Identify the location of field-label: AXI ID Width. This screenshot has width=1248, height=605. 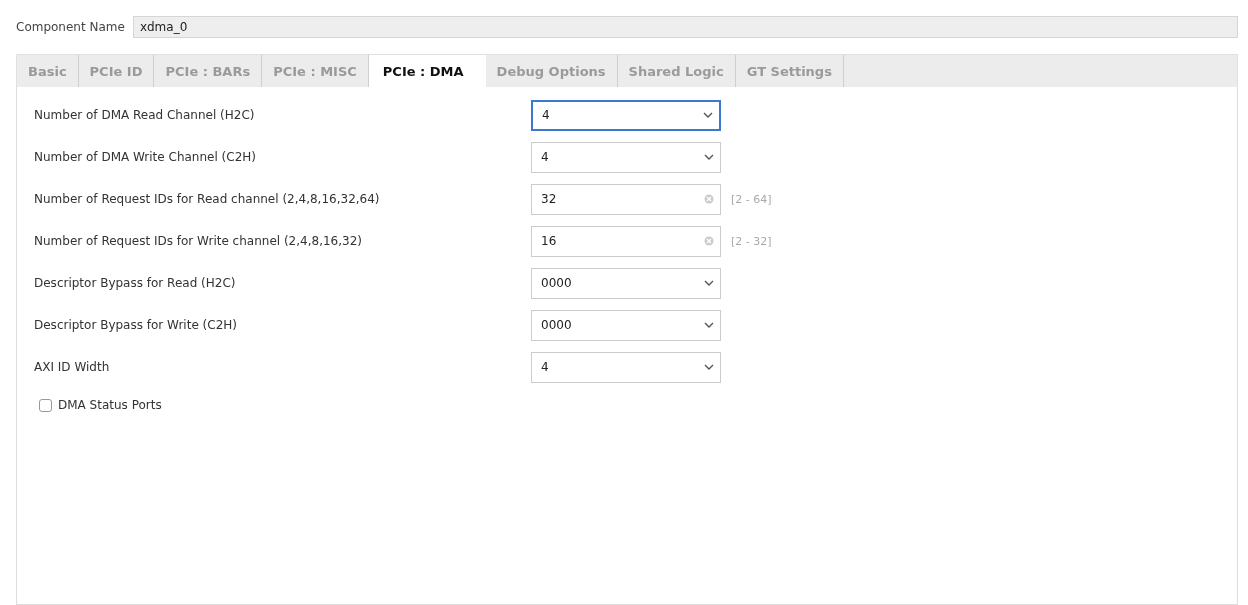
(72, 367).